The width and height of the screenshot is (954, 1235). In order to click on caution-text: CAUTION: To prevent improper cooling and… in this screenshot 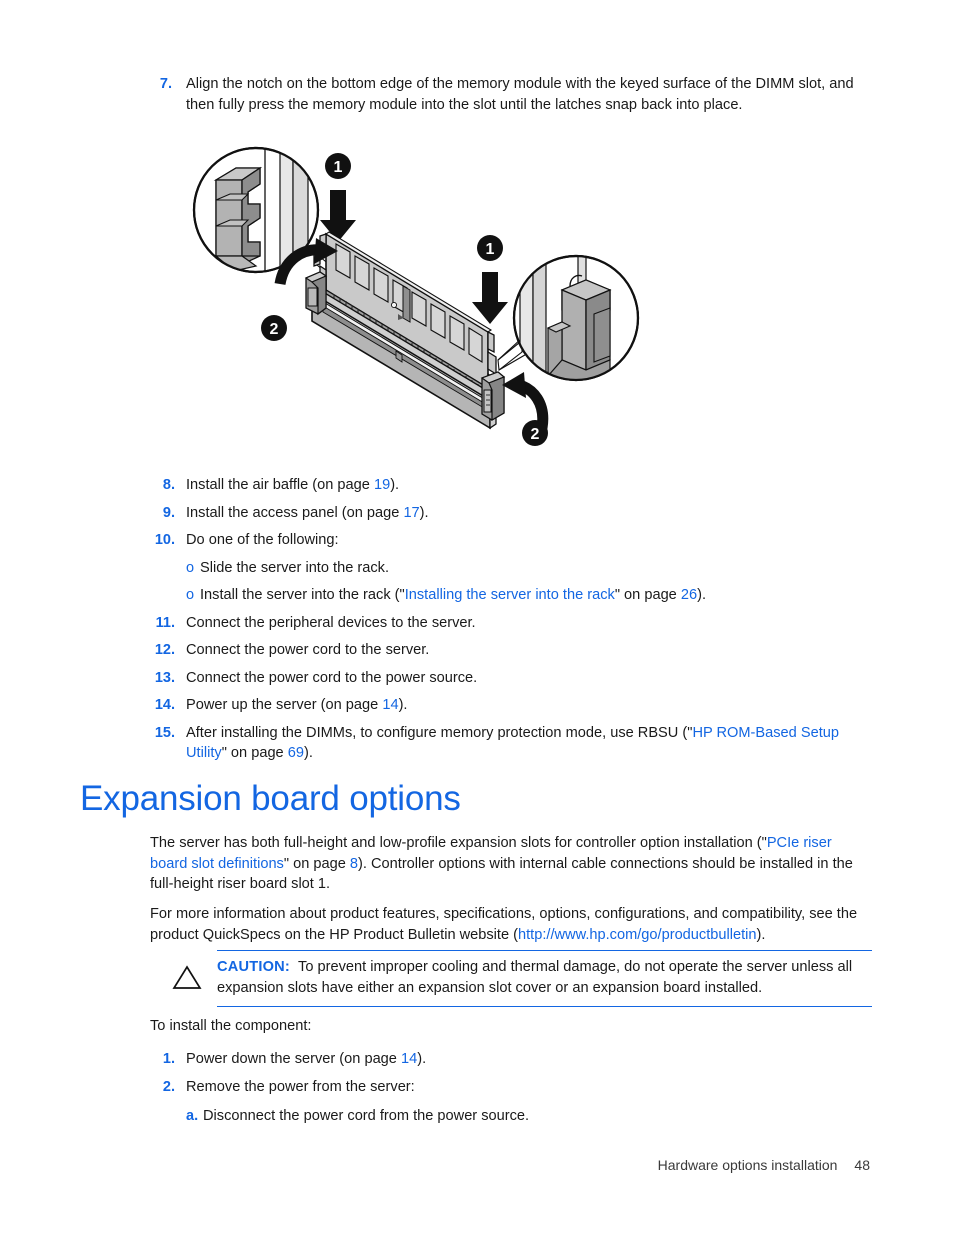, I will do `click(544, 978)`.